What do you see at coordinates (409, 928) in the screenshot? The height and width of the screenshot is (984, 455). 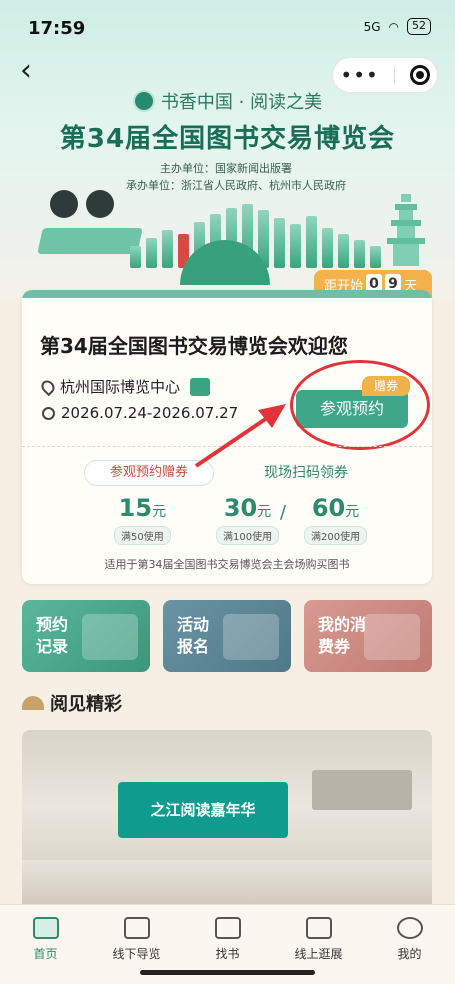 I see `person-icon` at bounding box center [409, 928].